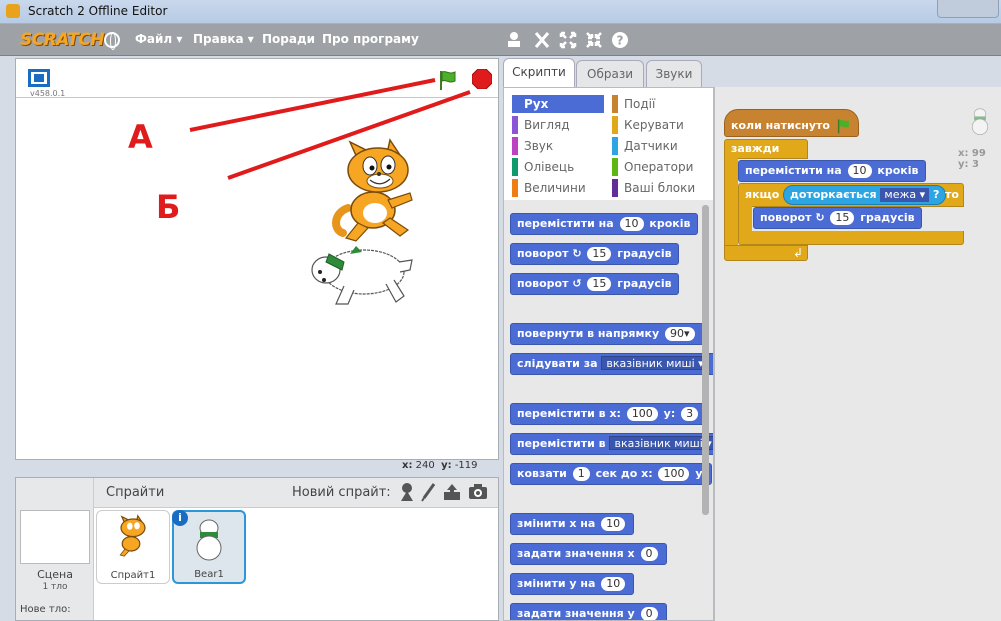  Describe the element at coordinates (980, 121) in the screenshot. I see `current-sprite-preview` at that location.